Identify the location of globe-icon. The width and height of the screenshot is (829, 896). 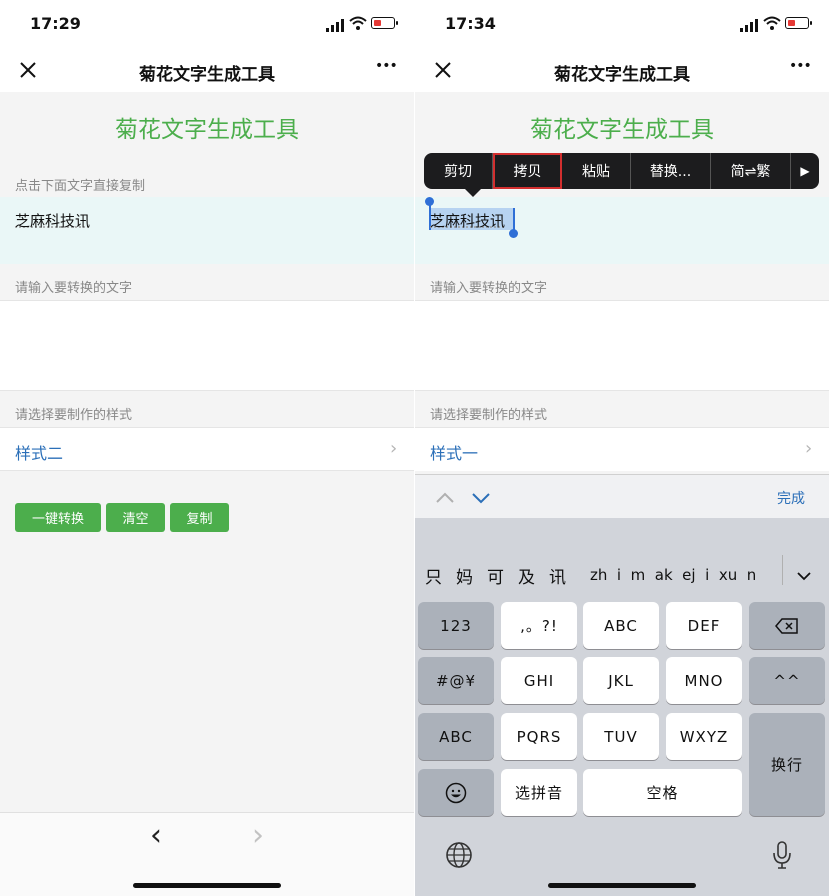
(459, 857).